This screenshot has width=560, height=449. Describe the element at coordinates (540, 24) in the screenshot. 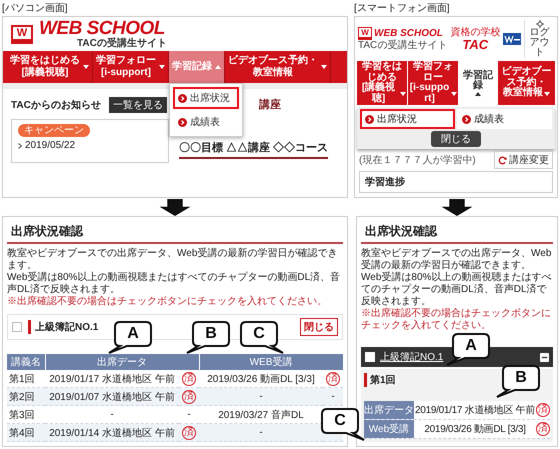

I see `gear-icon` at that location.